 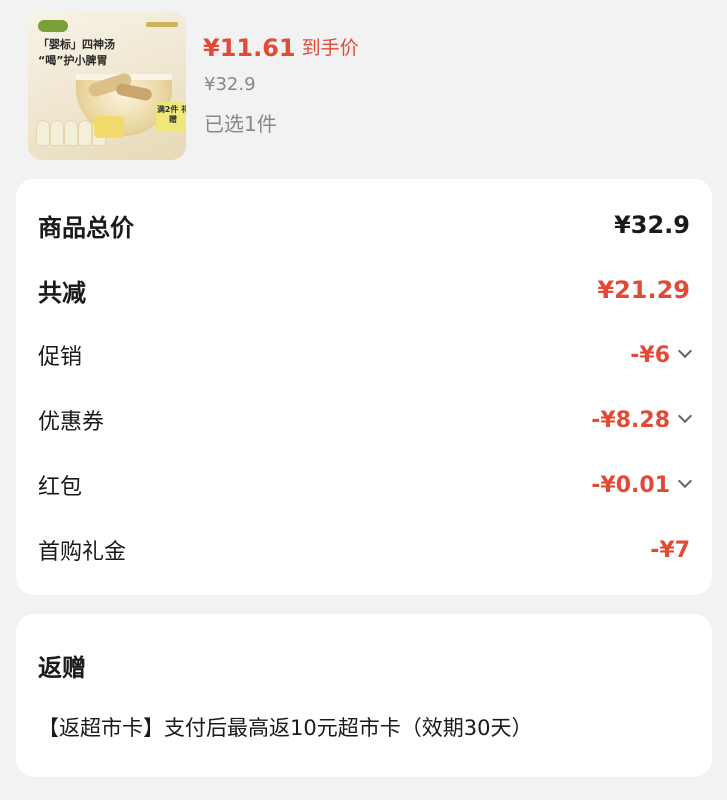 What do you see at coordinates (107, 86) in the screenshot?
I see `product-image: 「婴标」四神汤 “喝”护小脾胃 满2件 礼赠` at bounding box center [107, 86].